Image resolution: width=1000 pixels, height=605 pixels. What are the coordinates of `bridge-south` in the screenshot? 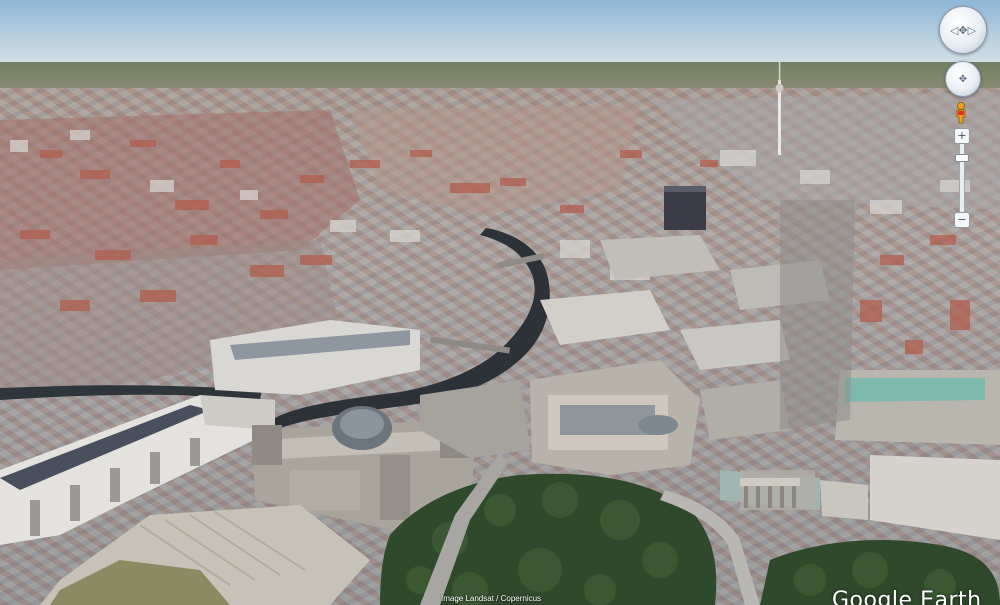 It's located at (470, 345).